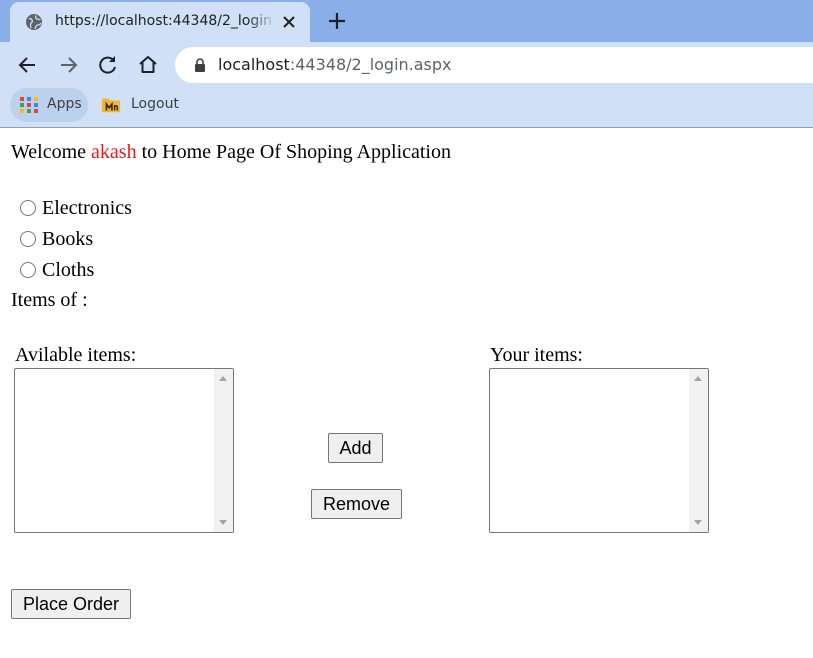 The image size is (813, 658). I want to click on url-path: :44348/2_login.aspx, so click(370, 64).